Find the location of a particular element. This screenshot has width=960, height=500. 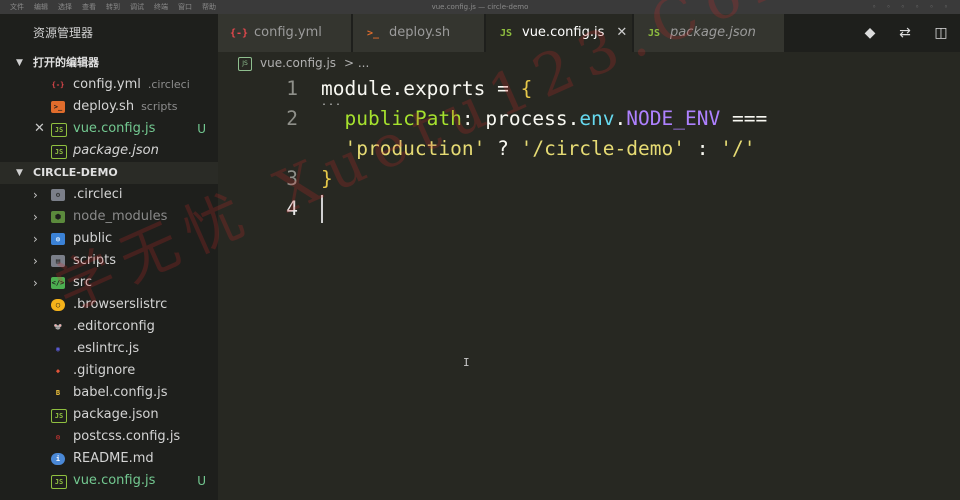

tab-label: deploy.sh is located at coordinates (420, 32).